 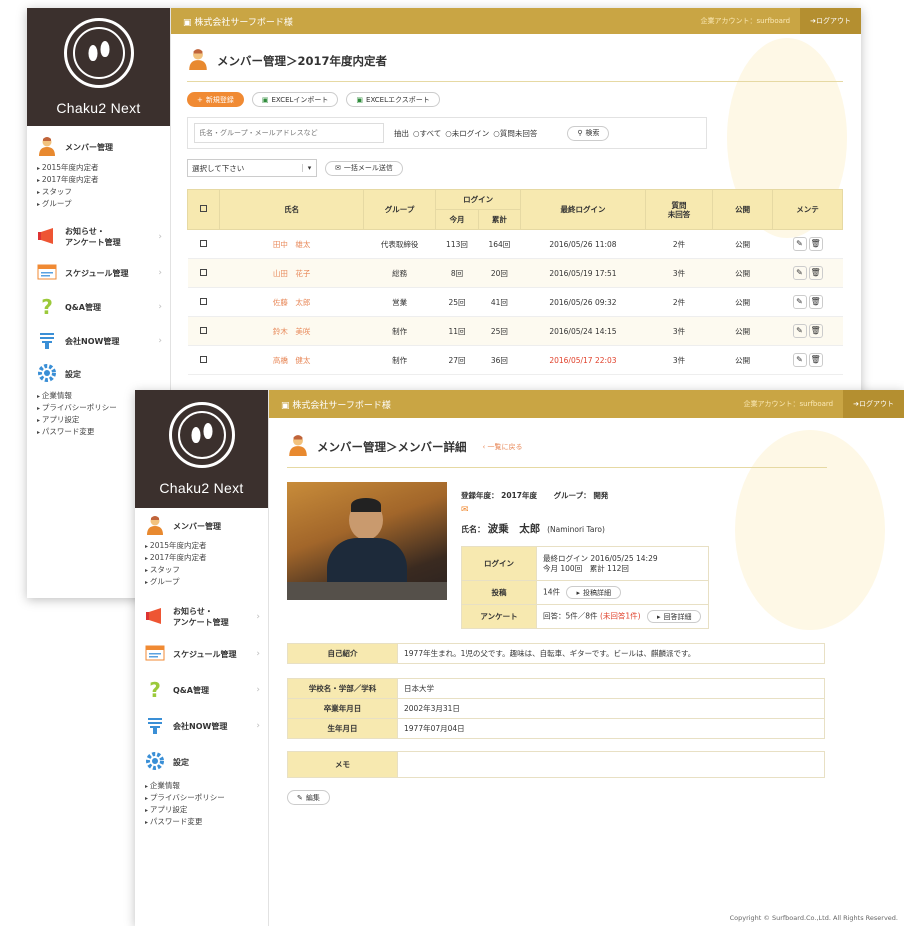 What do you see at coordinates (291, 209) in the screenshot?
I see `header-name: 氏名` at bounding box center [291, 209].